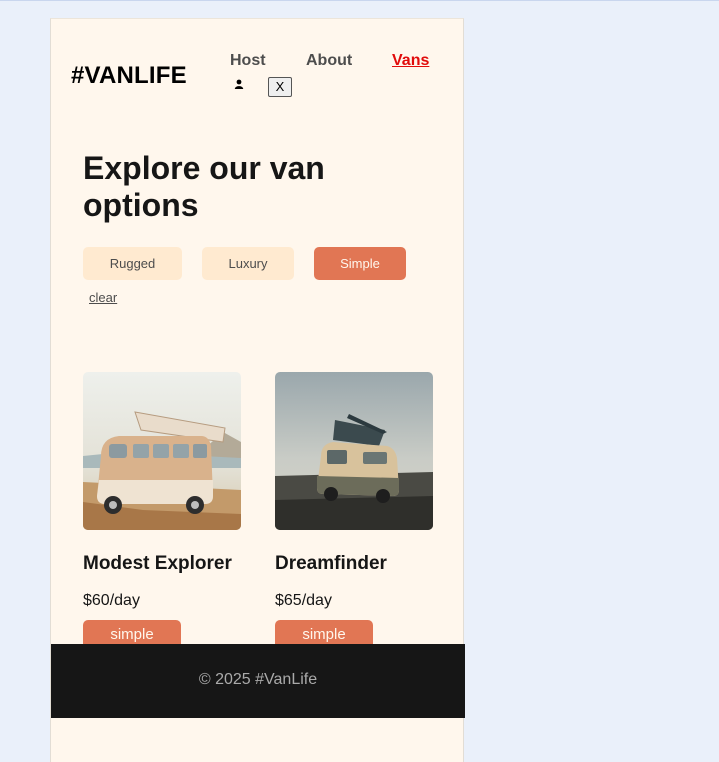 Image resolution: width=719 pixels, height=762 pixels. Describe the element at coordinates (331, 564) in the screenshot. I see `van-name: Dreamfinder` at that location.